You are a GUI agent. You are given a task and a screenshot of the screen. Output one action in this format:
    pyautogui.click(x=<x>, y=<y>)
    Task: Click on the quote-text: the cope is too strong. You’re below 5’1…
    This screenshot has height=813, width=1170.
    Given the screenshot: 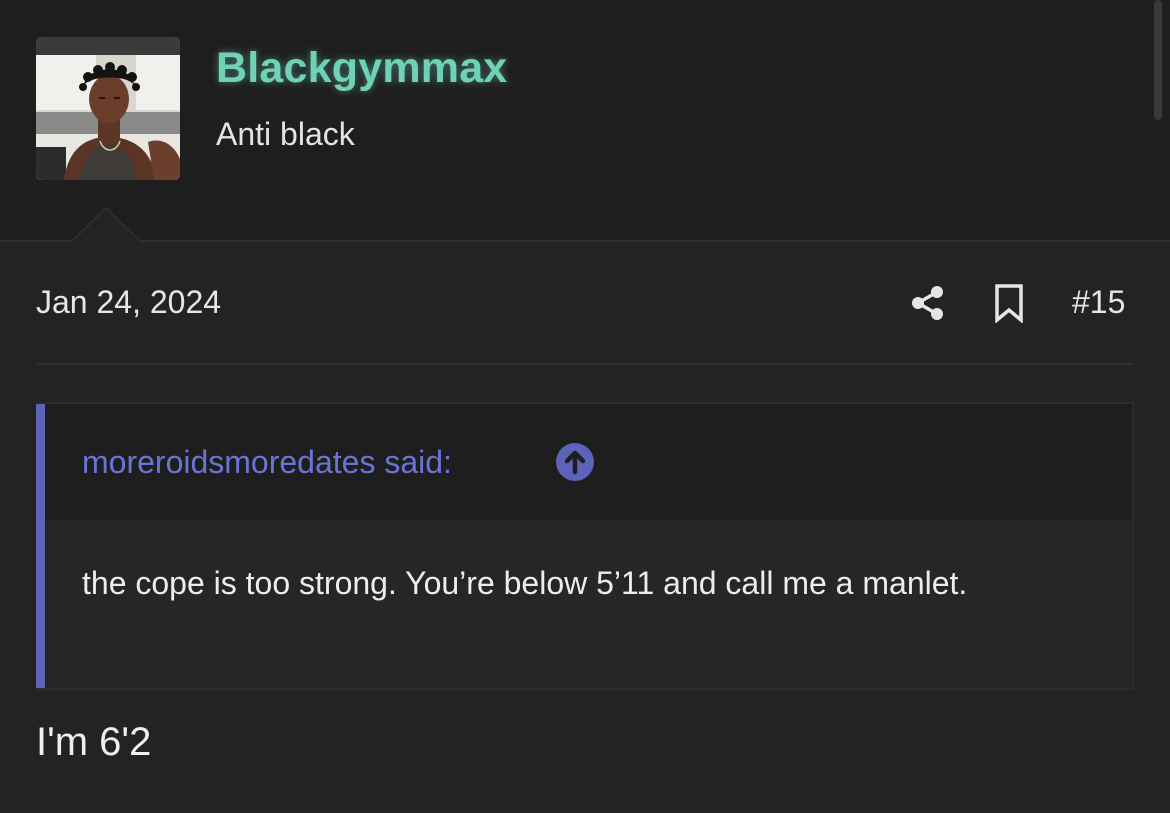 What is the action you would take?
    pyautogui.click(x=525, y=583)
    